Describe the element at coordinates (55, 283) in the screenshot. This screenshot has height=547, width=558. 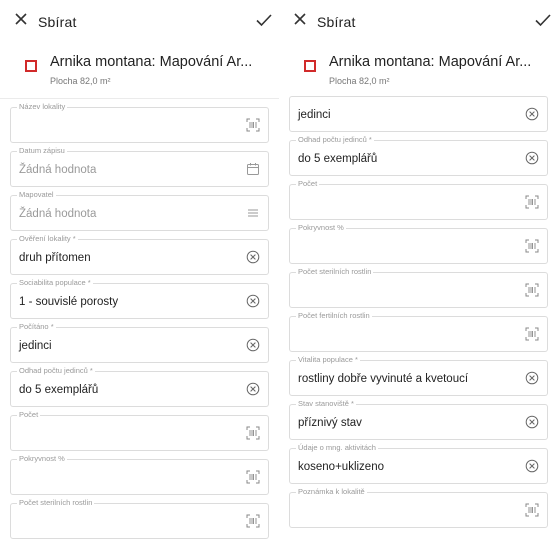
I see `field-label: Sociabilita populace *` at that location.